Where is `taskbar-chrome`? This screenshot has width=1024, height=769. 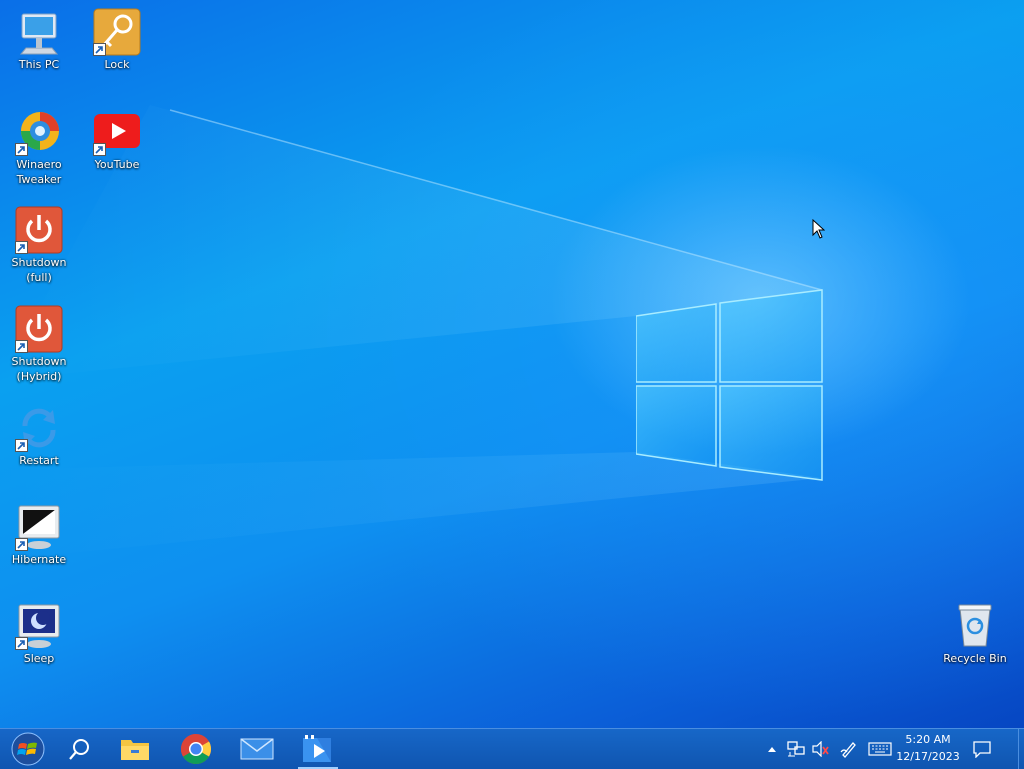
taskbar-chrome is located at coordinates (196, 749).